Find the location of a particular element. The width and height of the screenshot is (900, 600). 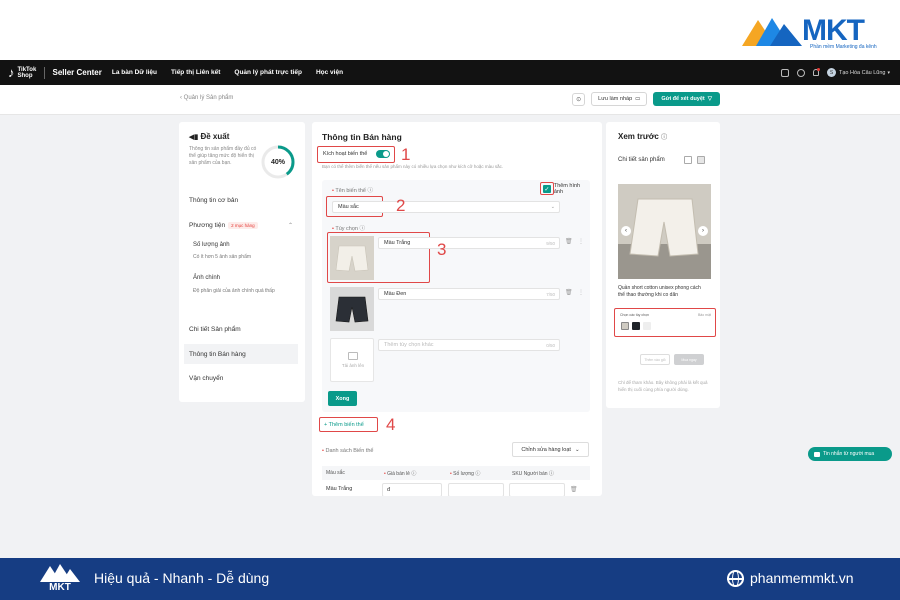

sidebar-item-details: Chi tiết Sản phẩm is located at coordinates (215, 329).